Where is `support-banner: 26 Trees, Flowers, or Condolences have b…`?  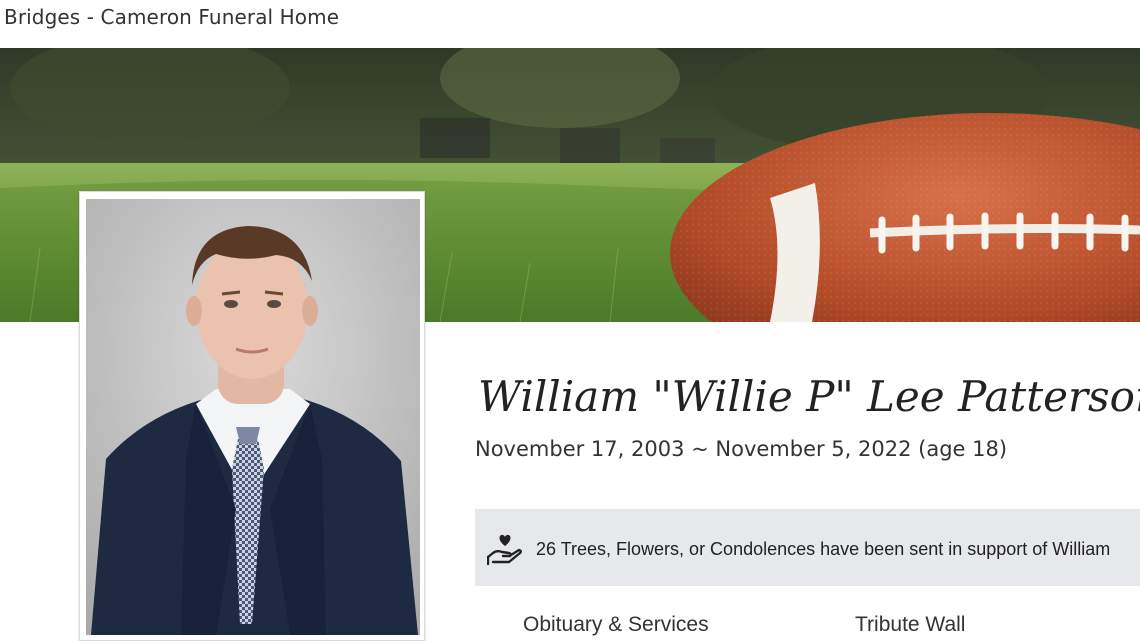 support-banner: 26 Trees, Flowers, or Condolences have b… is located at coordinates (807, 547).